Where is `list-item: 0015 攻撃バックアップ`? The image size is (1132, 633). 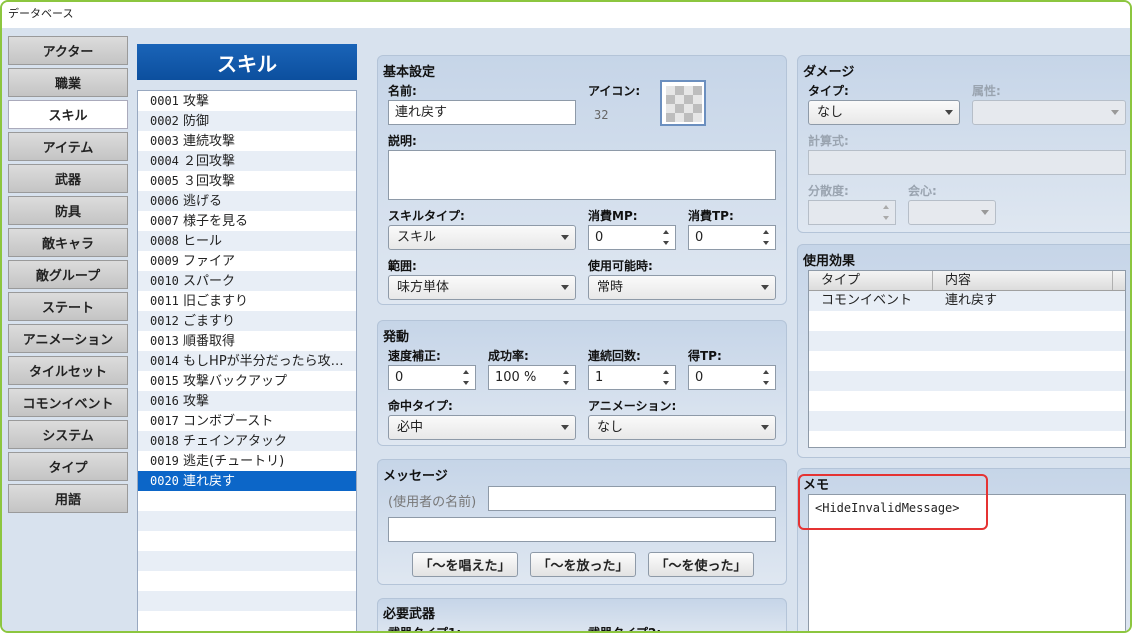 list-item: 0015 攻撃バックアップ is located at coordinates (247, 381).